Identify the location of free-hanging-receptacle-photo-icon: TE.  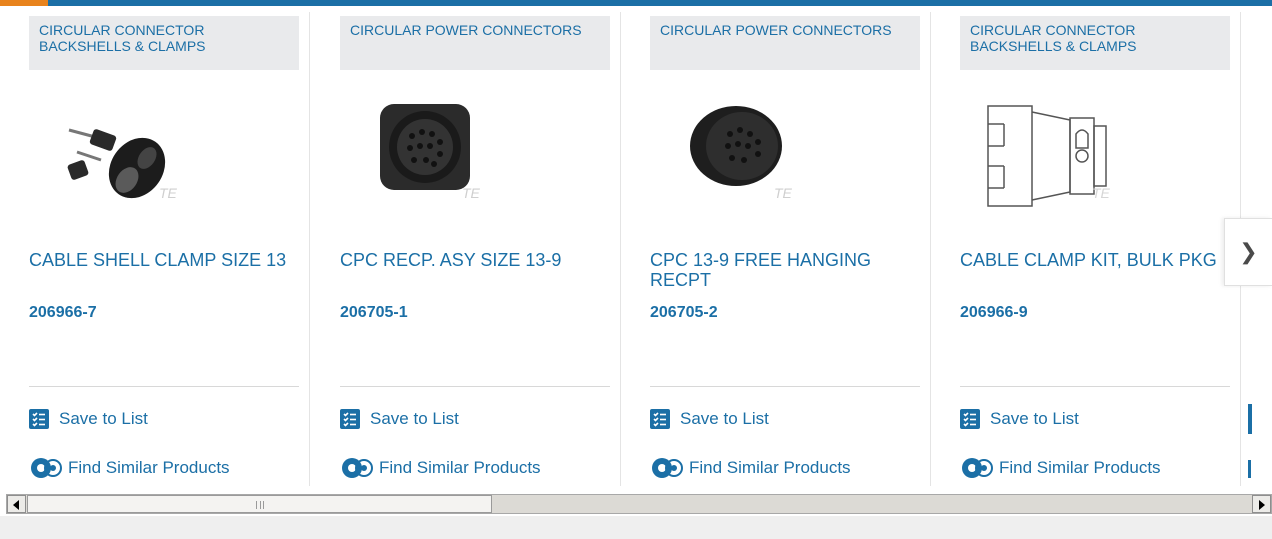
(741, 153).